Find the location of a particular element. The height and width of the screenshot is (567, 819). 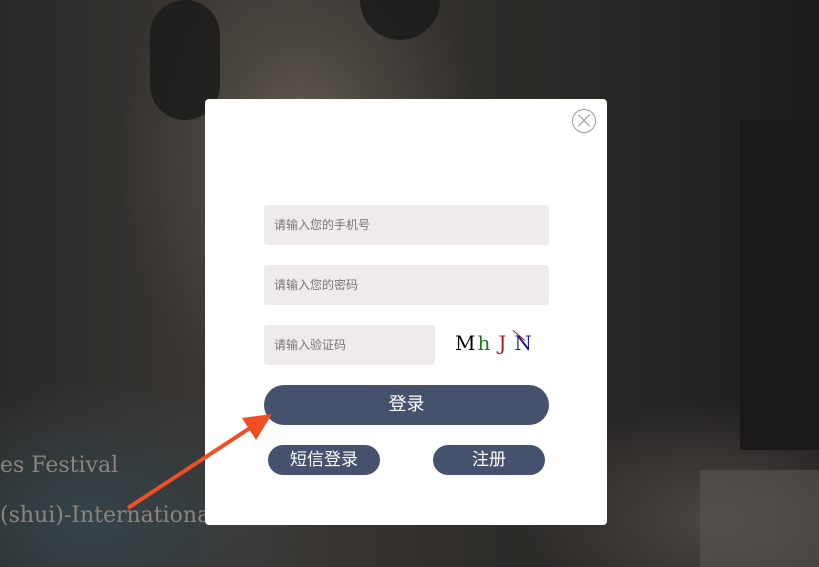

captcha-char: h is located at coordinates (484, 343).